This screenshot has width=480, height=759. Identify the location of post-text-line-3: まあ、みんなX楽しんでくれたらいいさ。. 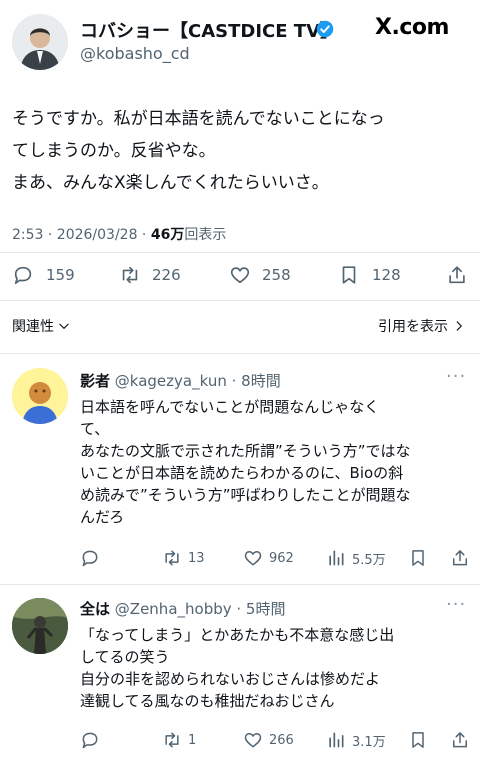
(170, 183).